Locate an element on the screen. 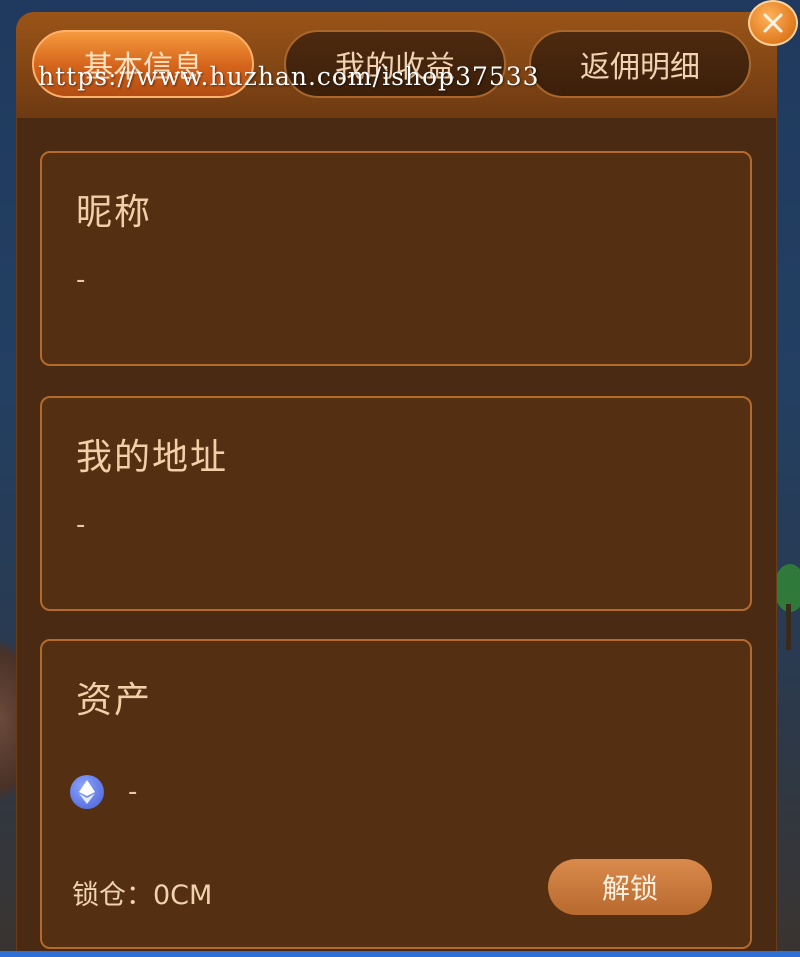  assets-title: 资产 is located at coordinates (114, 700).